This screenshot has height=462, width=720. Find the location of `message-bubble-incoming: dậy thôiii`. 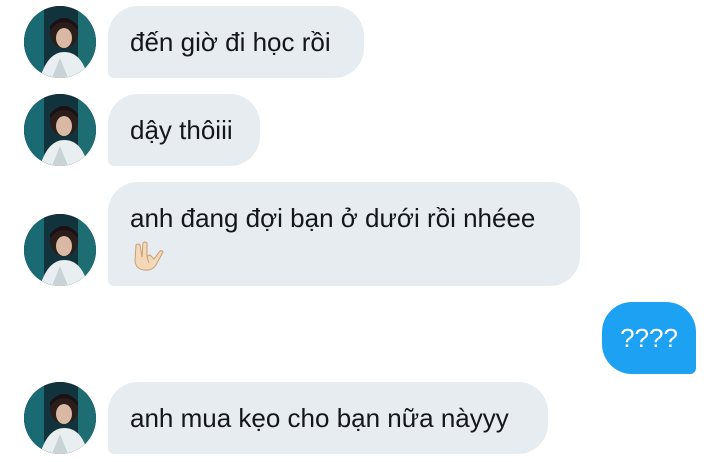

message-bubble-incoming: dậy thôiii is located at coordinates (184, 130).